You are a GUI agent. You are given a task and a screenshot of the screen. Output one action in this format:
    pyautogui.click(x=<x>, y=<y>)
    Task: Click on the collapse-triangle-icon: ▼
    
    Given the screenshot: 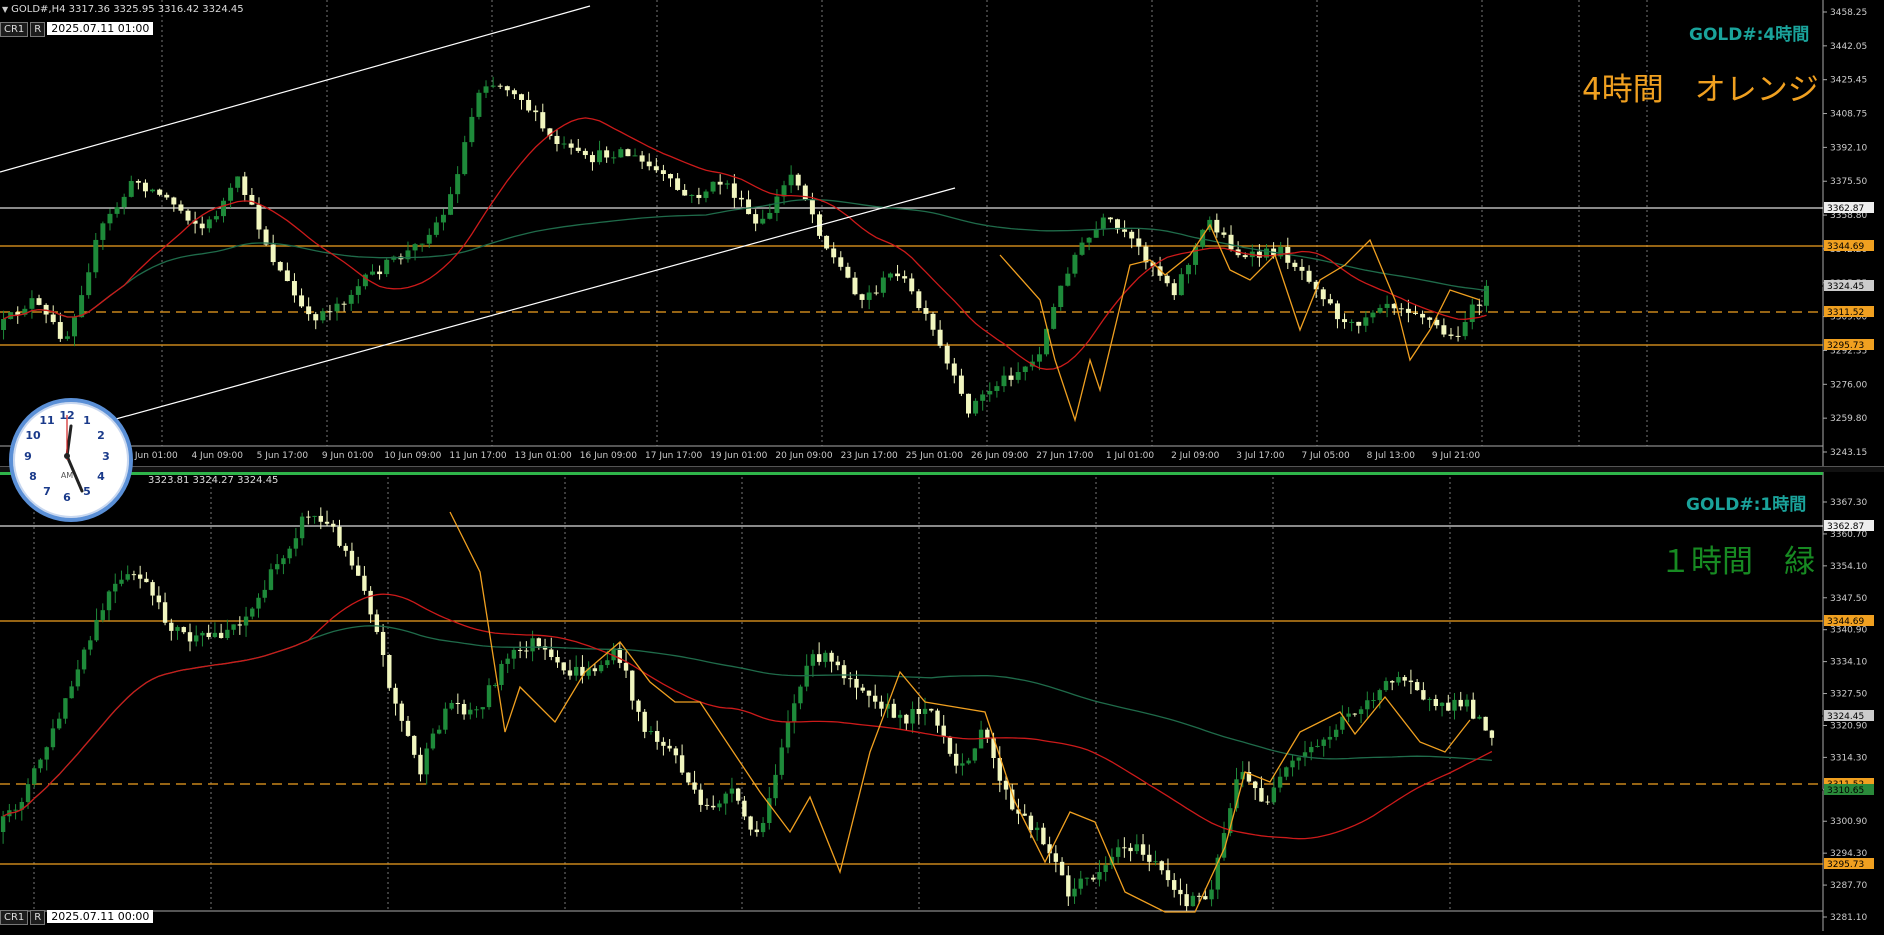 What is the action you would take?
    pyautogui.click(x=5, y=9)
    